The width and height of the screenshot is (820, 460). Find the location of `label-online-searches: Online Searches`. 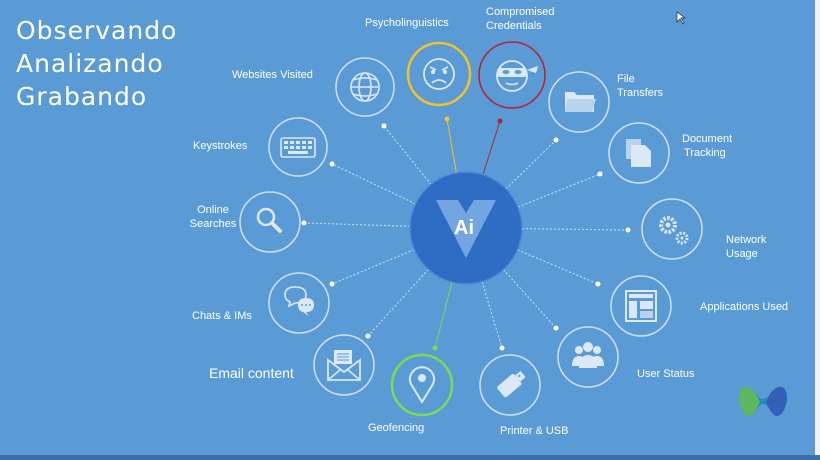

label-online-searches: Online Searches is located at coordinates (213, 217).